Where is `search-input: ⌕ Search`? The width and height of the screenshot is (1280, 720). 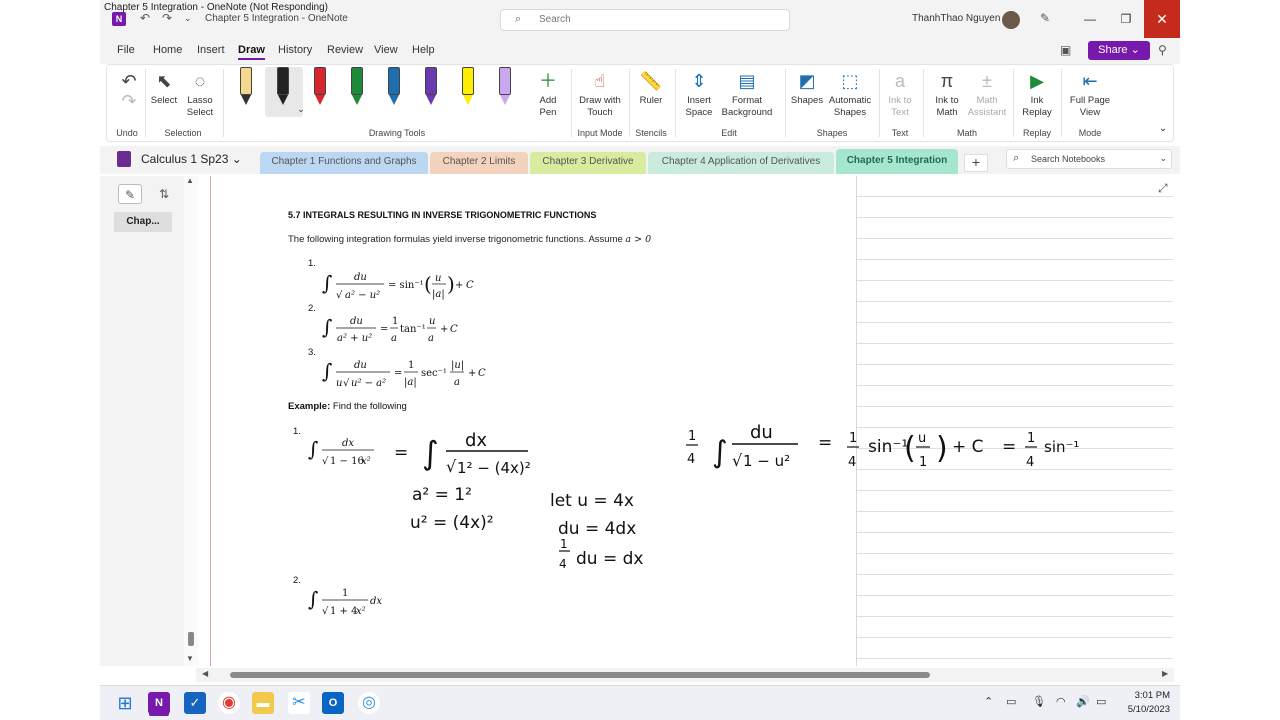
search-input: ⌕ Search is located at coordinates (645, 20).